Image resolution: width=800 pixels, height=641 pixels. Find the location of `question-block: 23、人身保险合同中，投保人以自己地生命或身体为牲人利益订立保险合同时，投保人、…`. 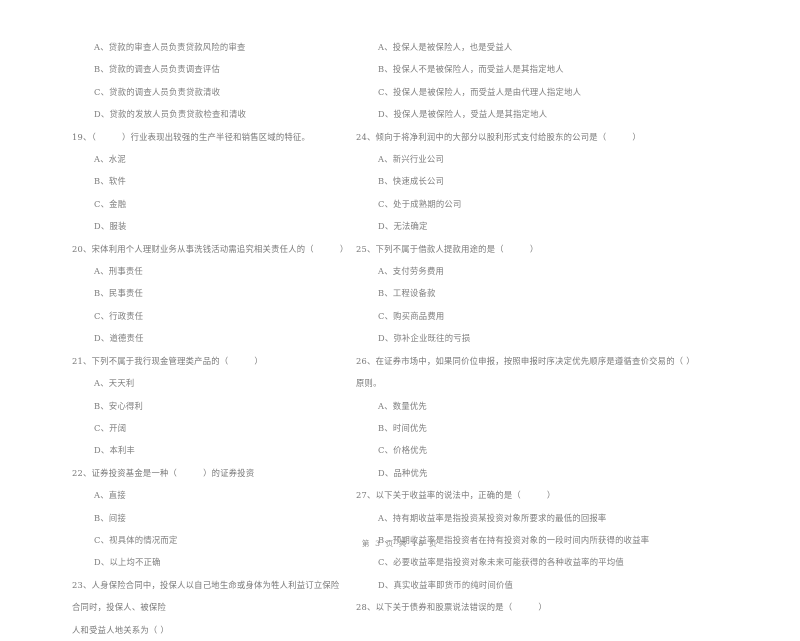

question-block: 23、人身保险合同中，投保人以自己地生命或身体为牲人利益订立保险合同时，投保人、… is located at coordinates (207, 607).